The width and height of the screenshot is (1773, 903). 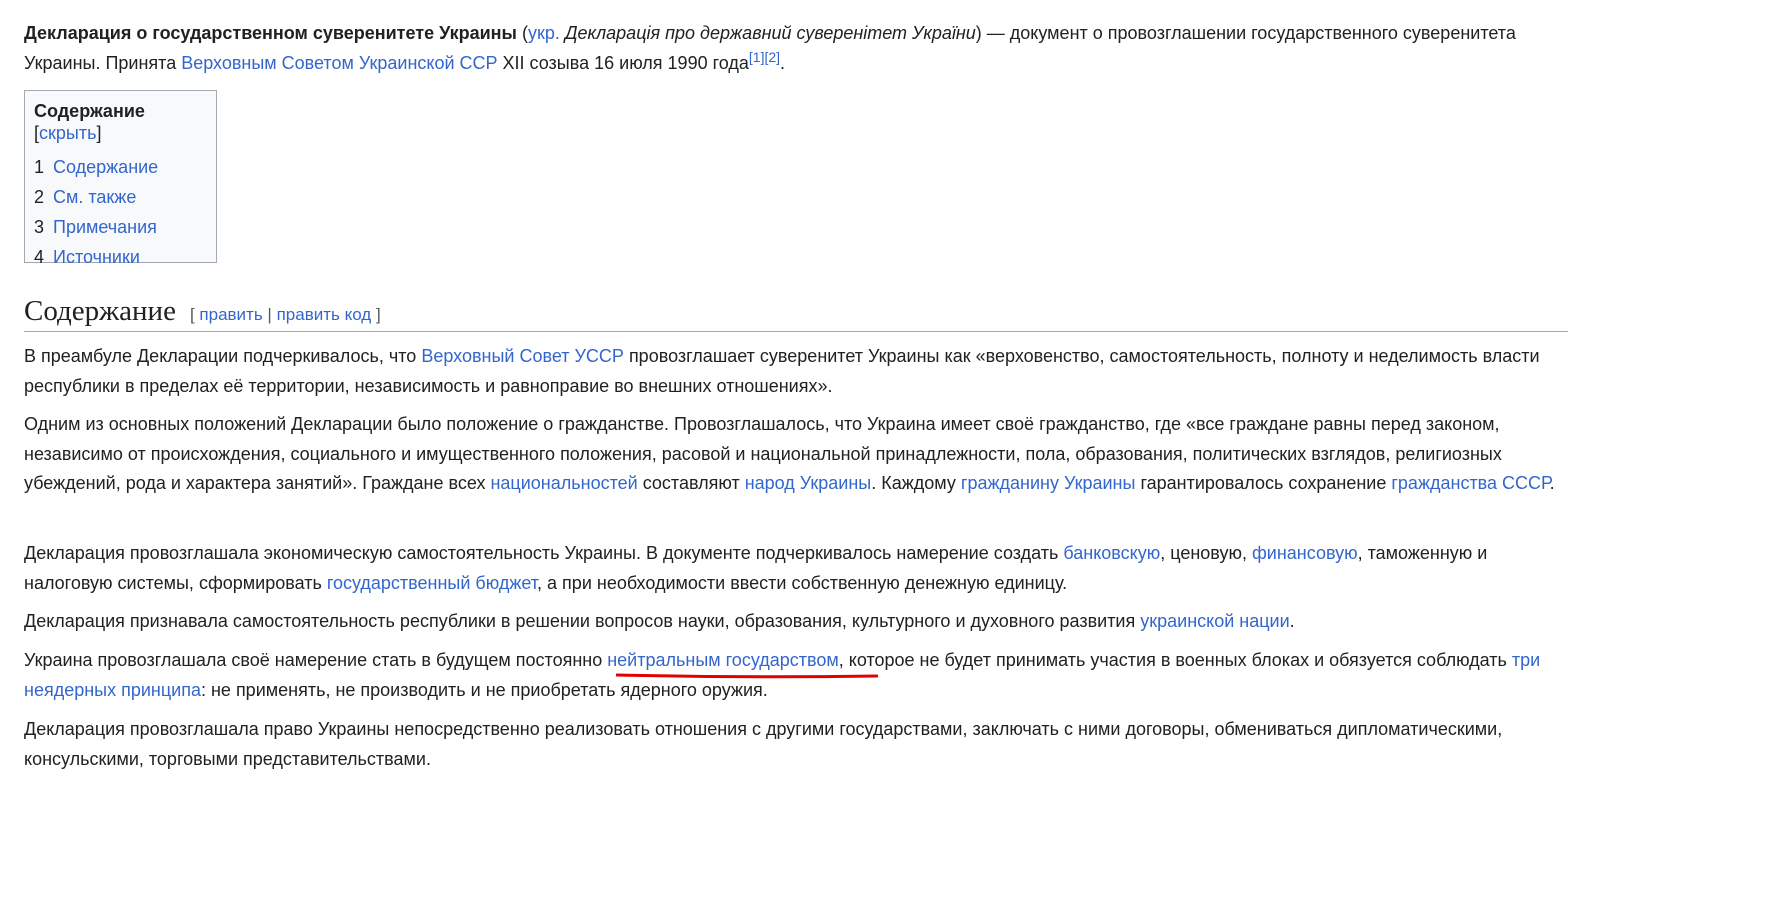 I want to click on section-title: Содержание, so click(x=100, y=311).